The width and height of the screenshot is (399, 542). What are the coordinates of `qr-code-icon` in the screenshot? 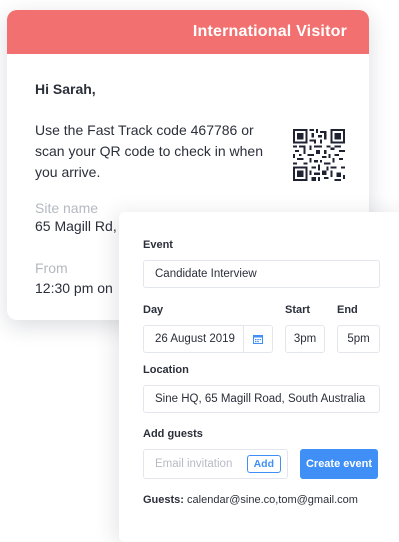 It's located at (319, 155).